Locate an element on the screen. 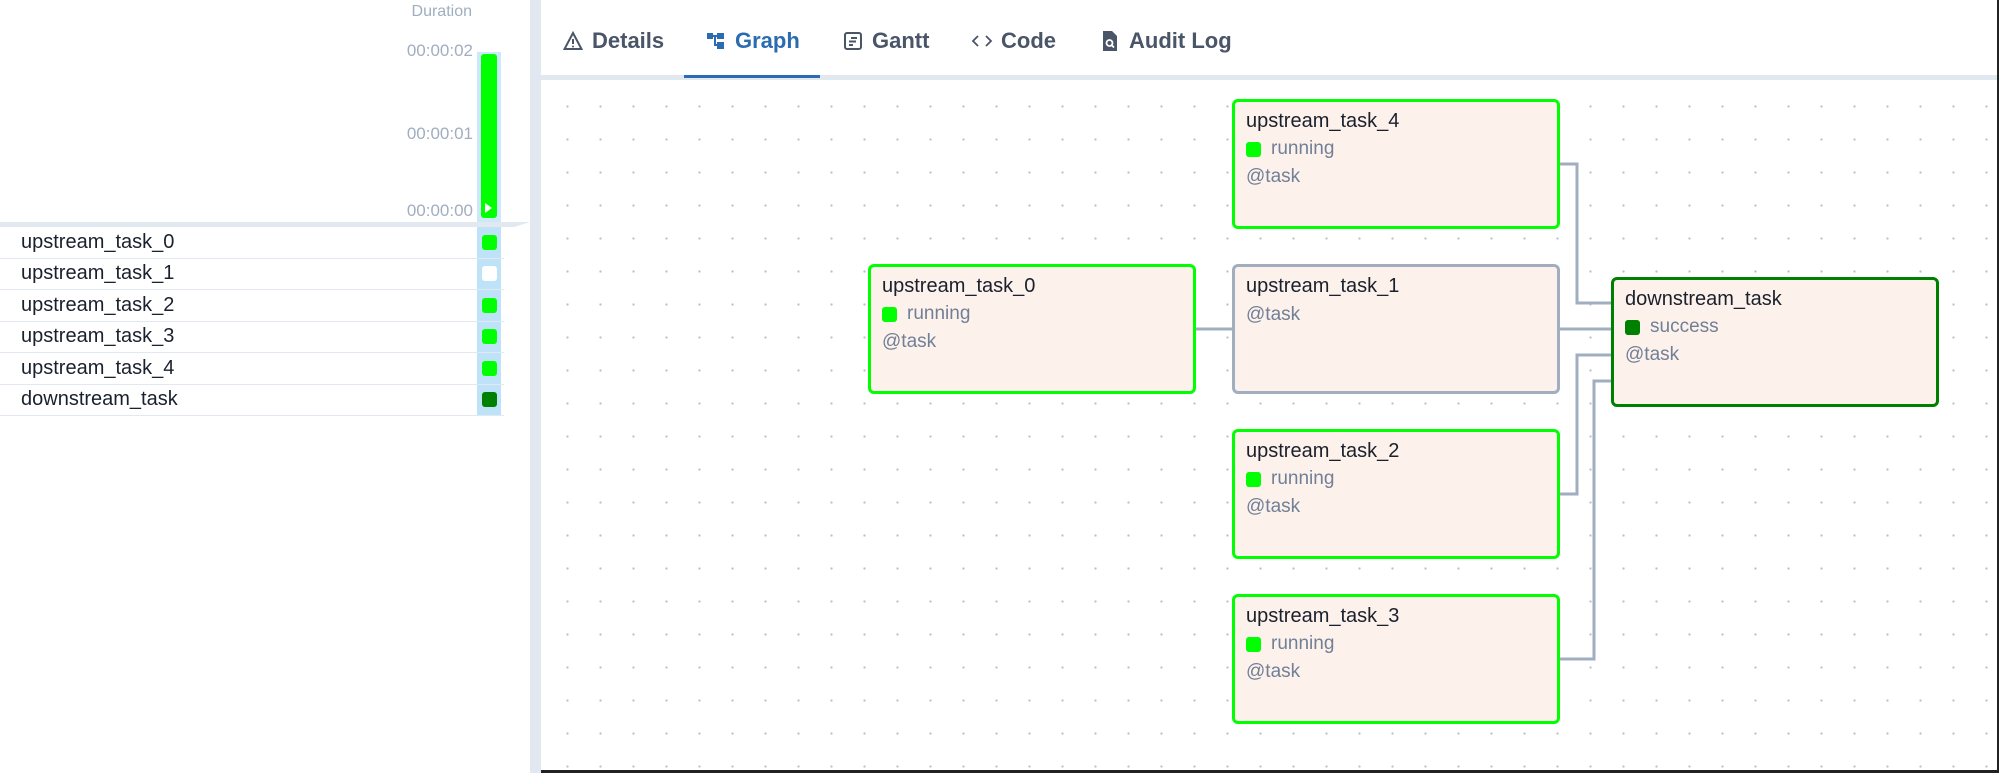 This screenshot has width=1999, height=773. code-icon is located at coordinates (982, 41).